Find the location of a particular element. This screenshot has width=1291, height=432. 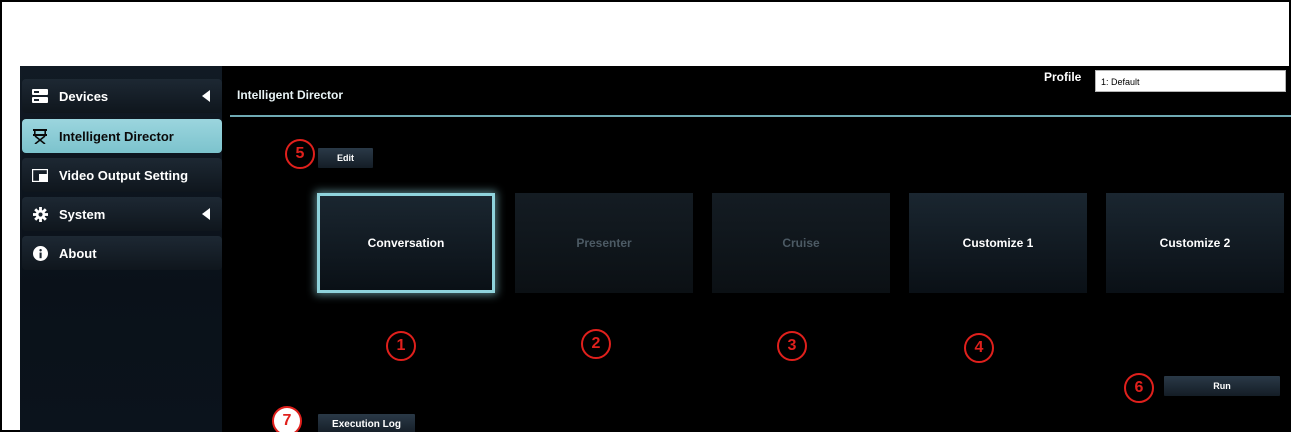

callout-6: 6 is located at coordinates (1139, 388).